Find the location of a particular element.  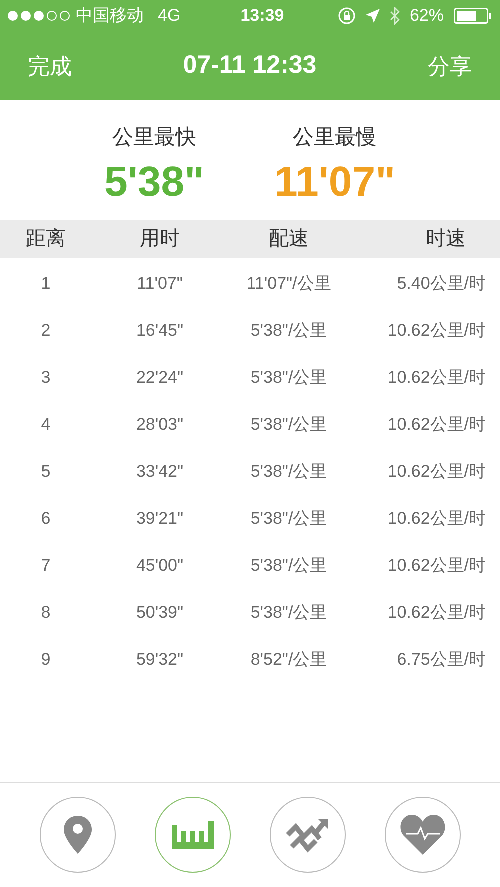

stat-label: 公里最慢 is located at coordinates (334, 138).